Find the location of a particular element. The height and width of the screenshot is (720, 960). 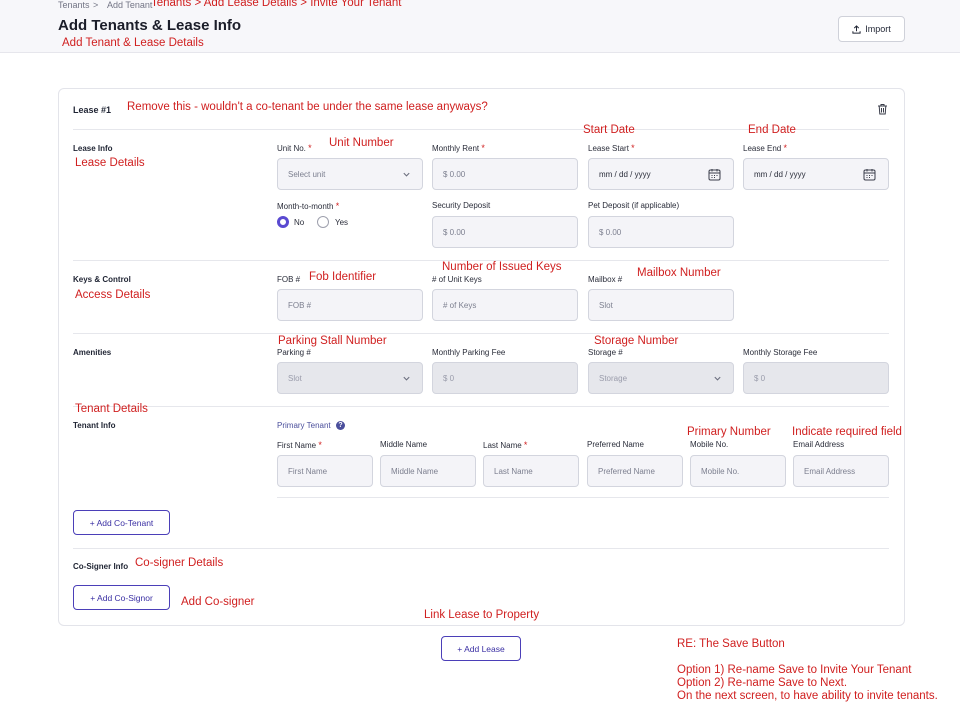

annotation-save-title: RE: The Save Button is located at coordinates (731, 644).